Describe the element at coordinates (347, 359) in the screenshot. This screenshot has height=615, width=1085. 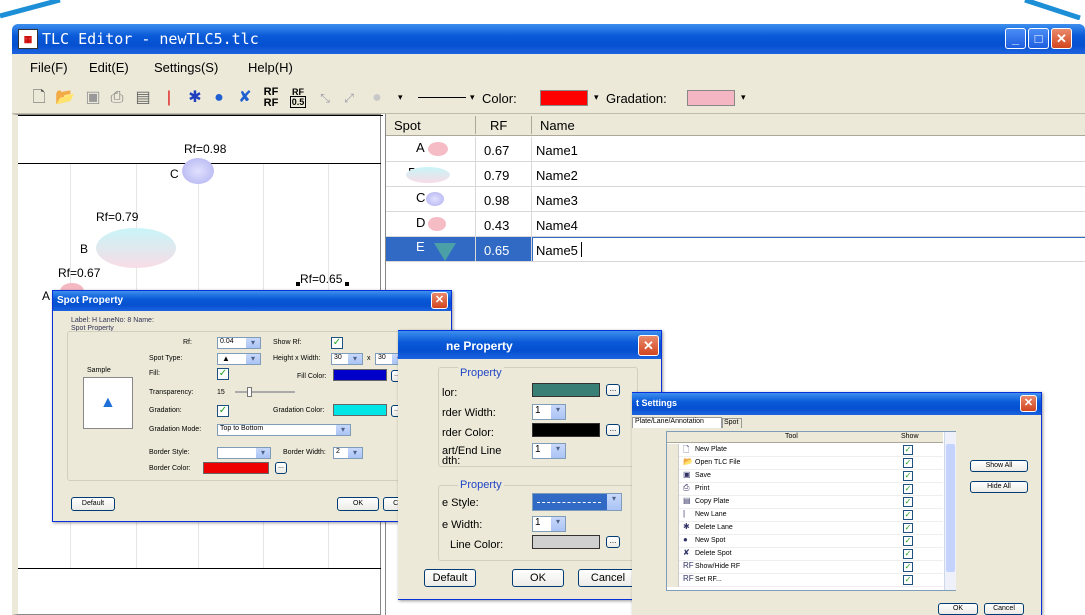
I see `height-select: 30 ▾` at that location.